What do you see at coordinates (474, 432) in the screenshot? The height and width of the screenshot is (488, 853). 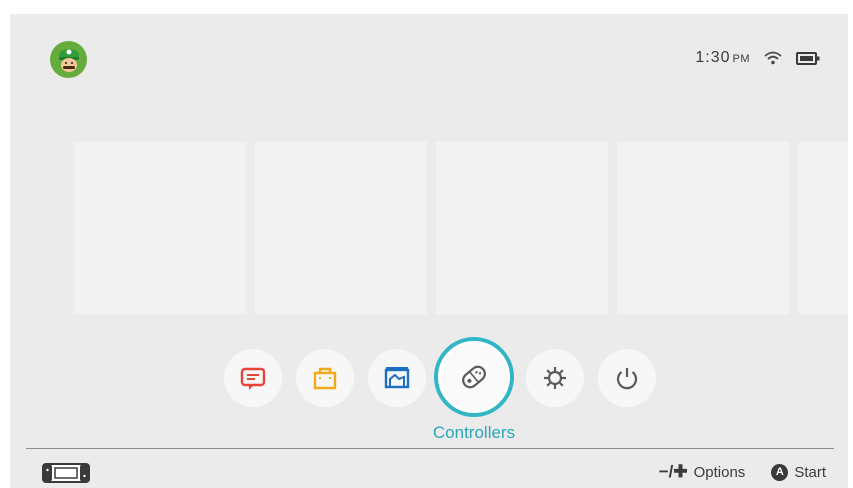 I see `selected-dock-label: Controllers` at bounding box center [474, 432].